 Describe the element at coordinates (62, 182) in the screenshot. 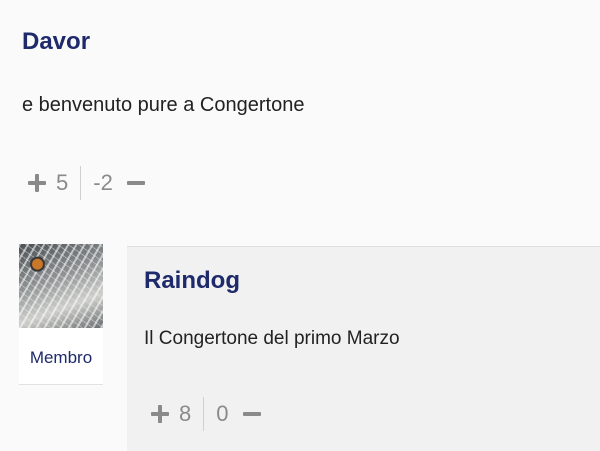

I see `upvote-count: 5` at that location.